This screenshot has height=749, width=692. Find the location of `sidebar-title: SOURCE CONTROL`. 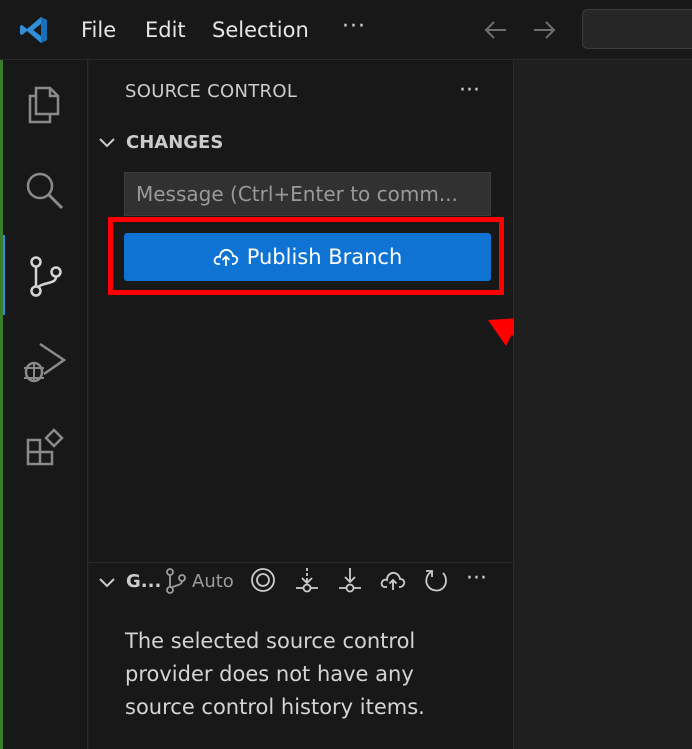

sidebar-title: SOURCE CONTROL is located at coordinates (211, 91).